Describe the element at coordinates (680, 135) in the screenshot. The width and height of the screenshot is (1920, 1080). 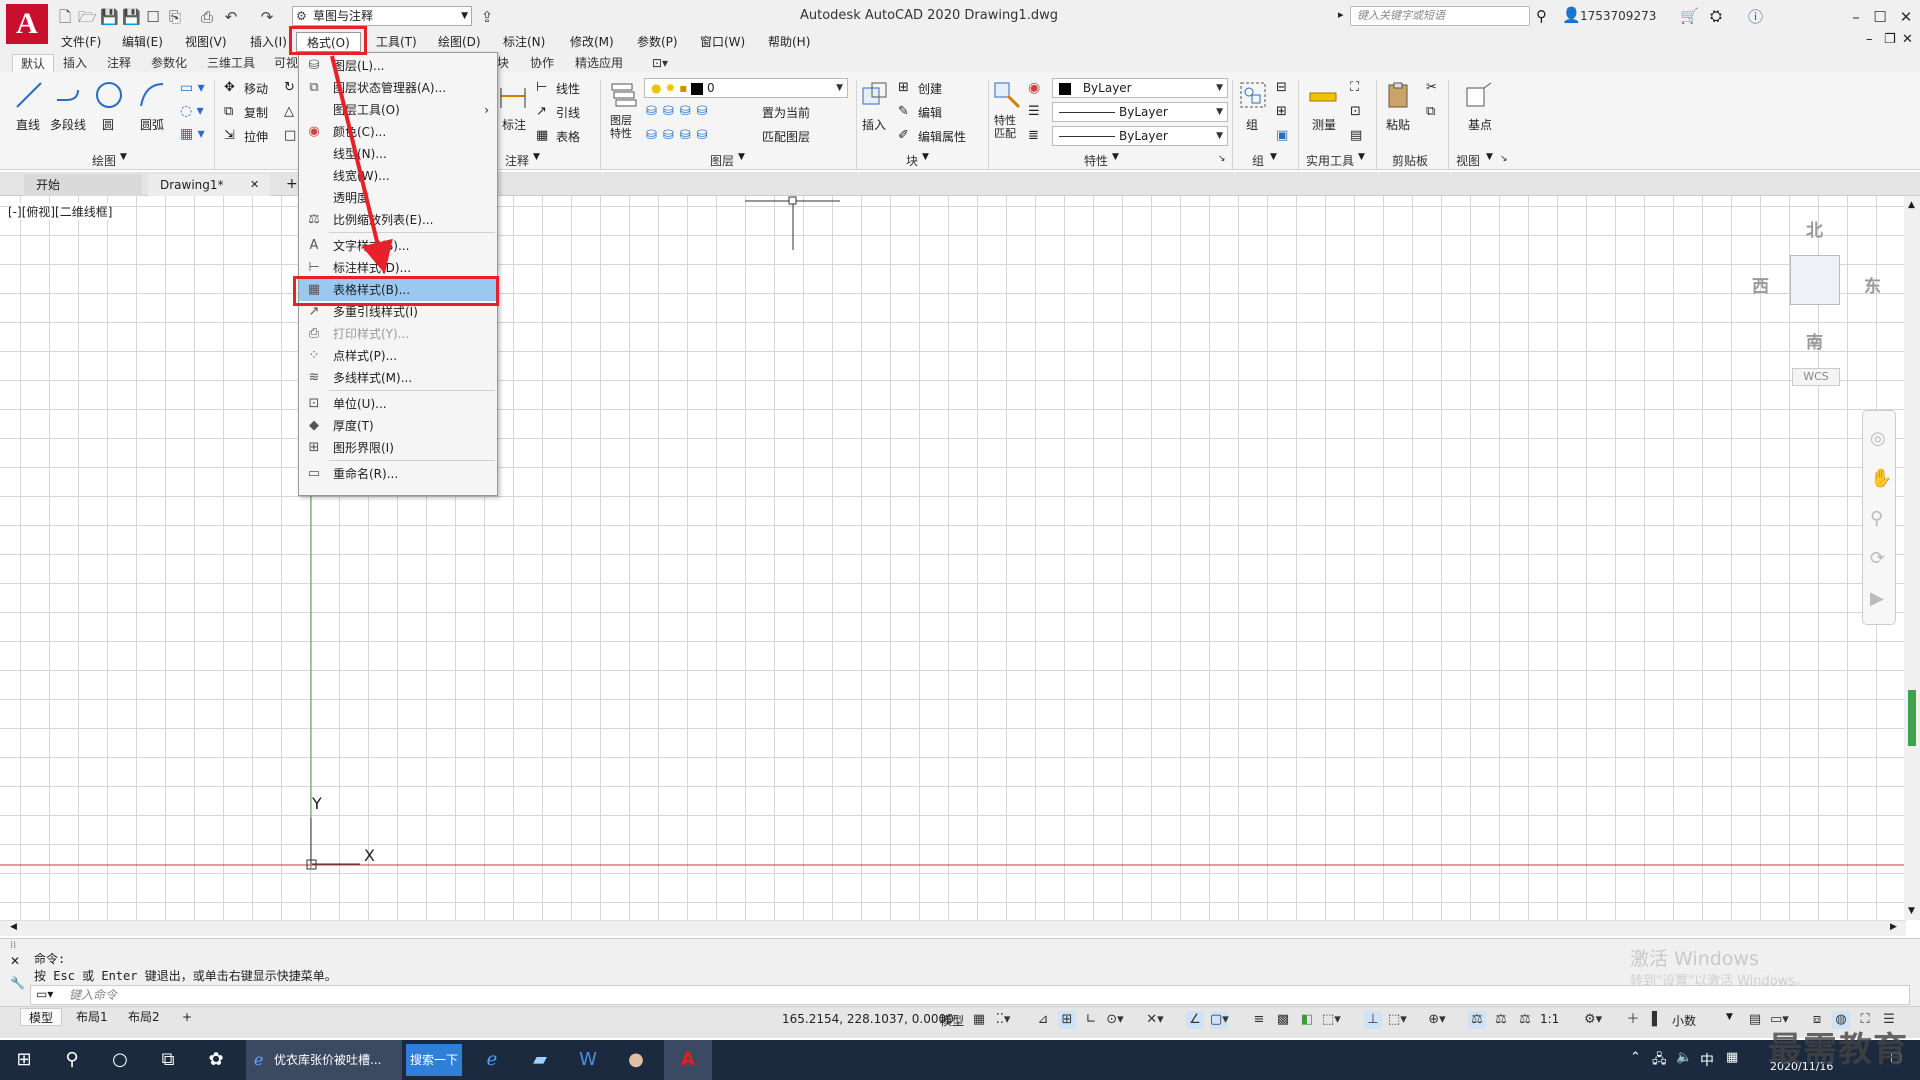
I see `layer-tools-row2-icon: ⛁⛁⛁⛁` at that location.